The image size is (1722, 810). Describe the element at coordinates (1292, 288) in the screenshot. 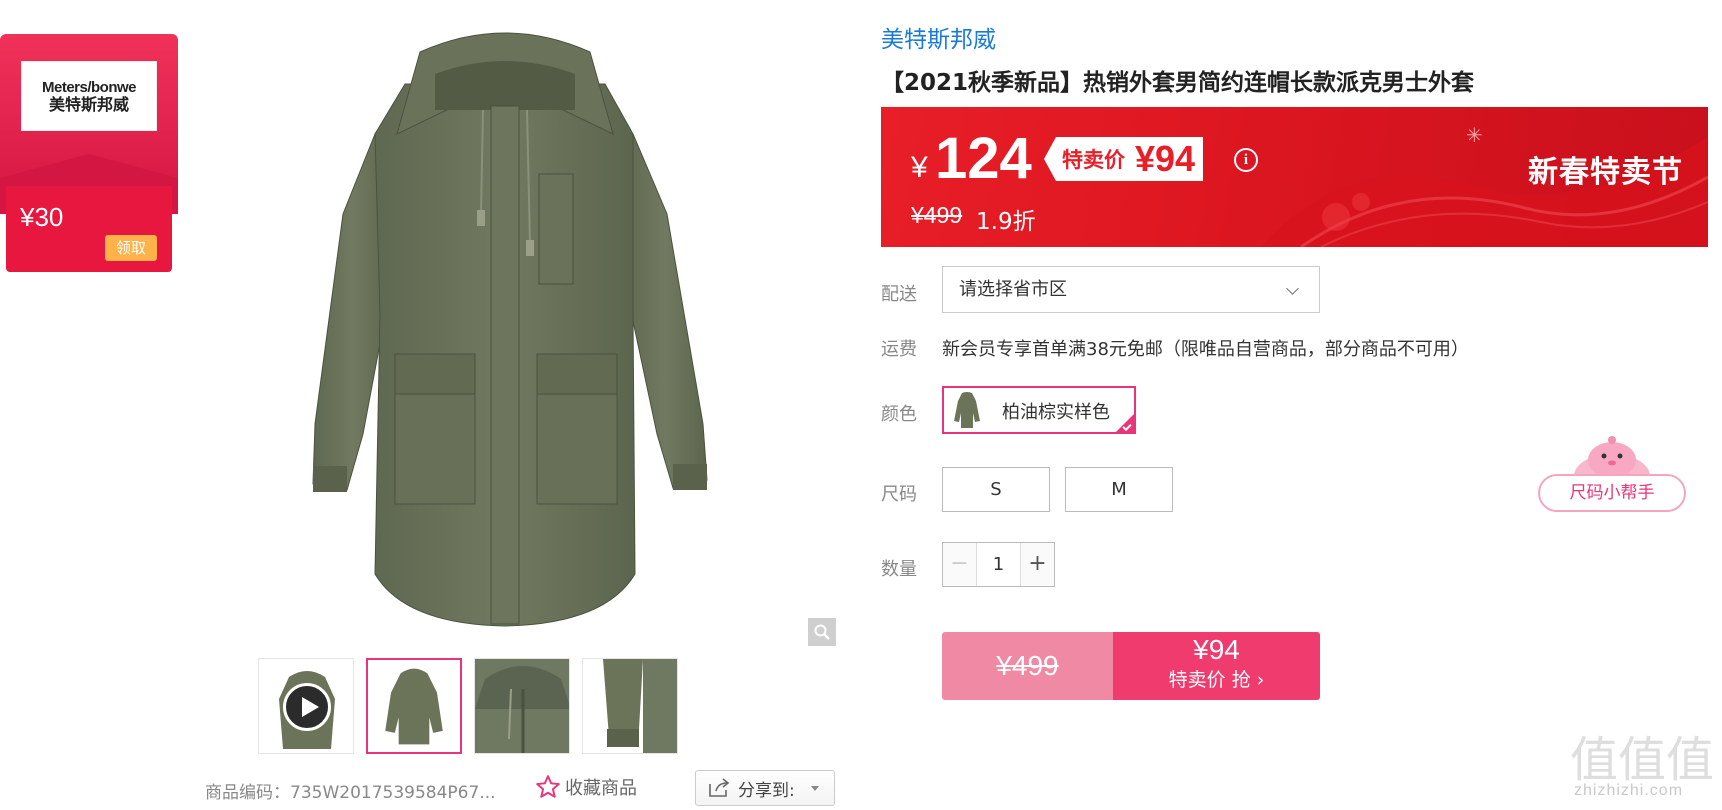

I see `chevron-down-icon` at that location.